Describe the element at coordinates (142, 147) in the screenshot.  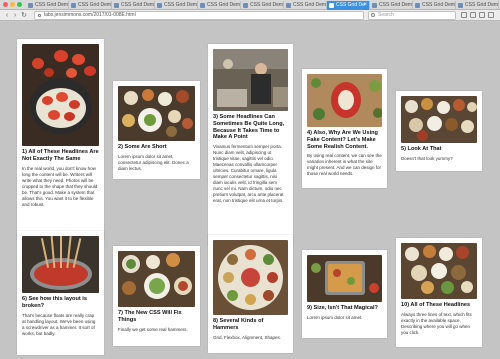
I see `card-title: 2) Some Are Short` at that location.